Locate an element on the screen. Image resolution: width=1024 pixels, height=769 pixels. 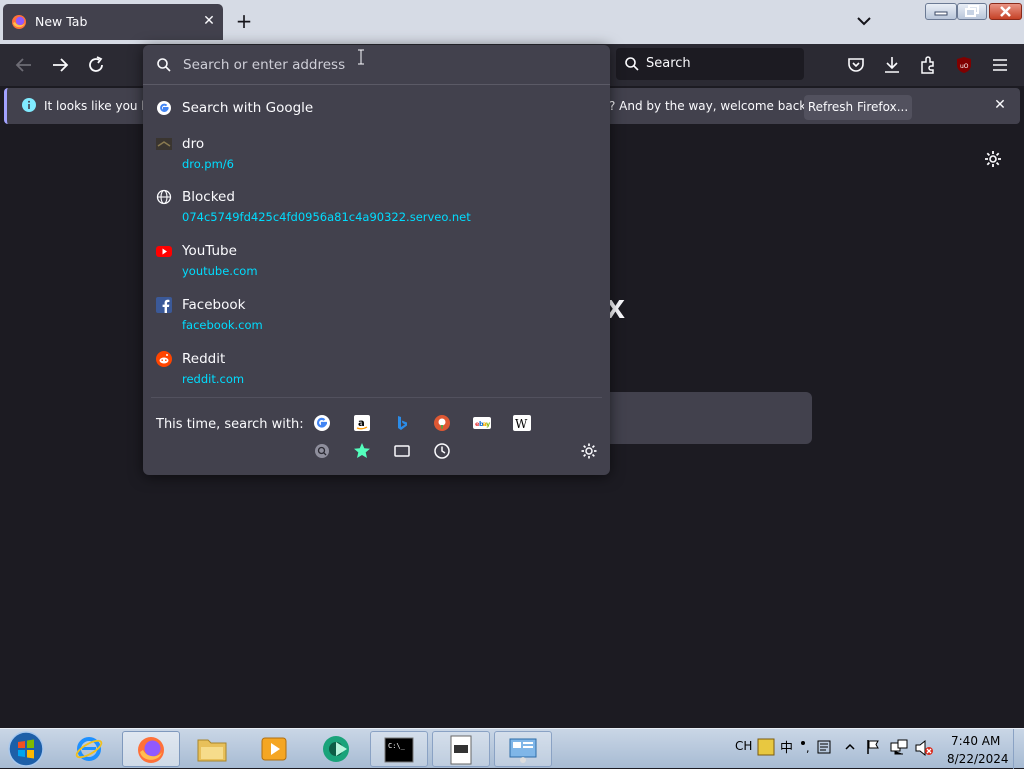
urlbar-result-youtube: YouTube youtube.com is located at coordinates (376, 260).